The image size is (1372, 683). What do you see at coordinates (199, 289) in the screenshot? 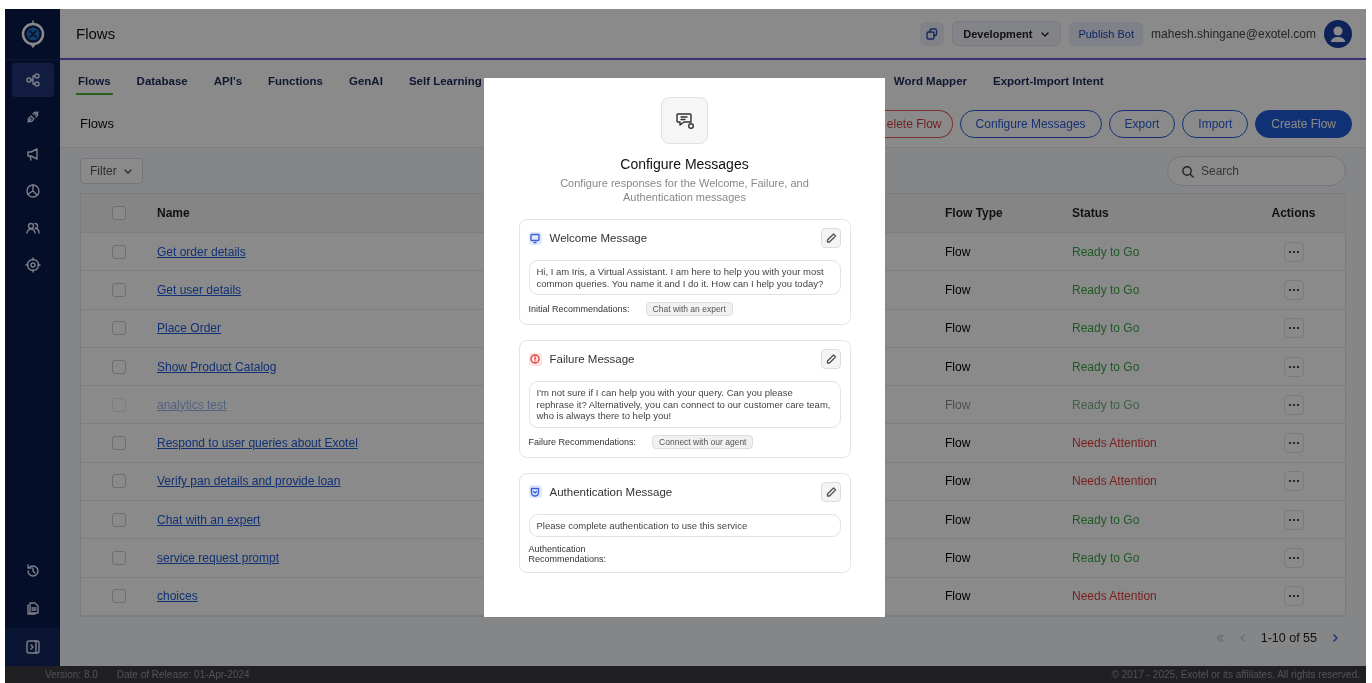
I see `flow-name-link: Get user details` at bounding box center [199, 289].